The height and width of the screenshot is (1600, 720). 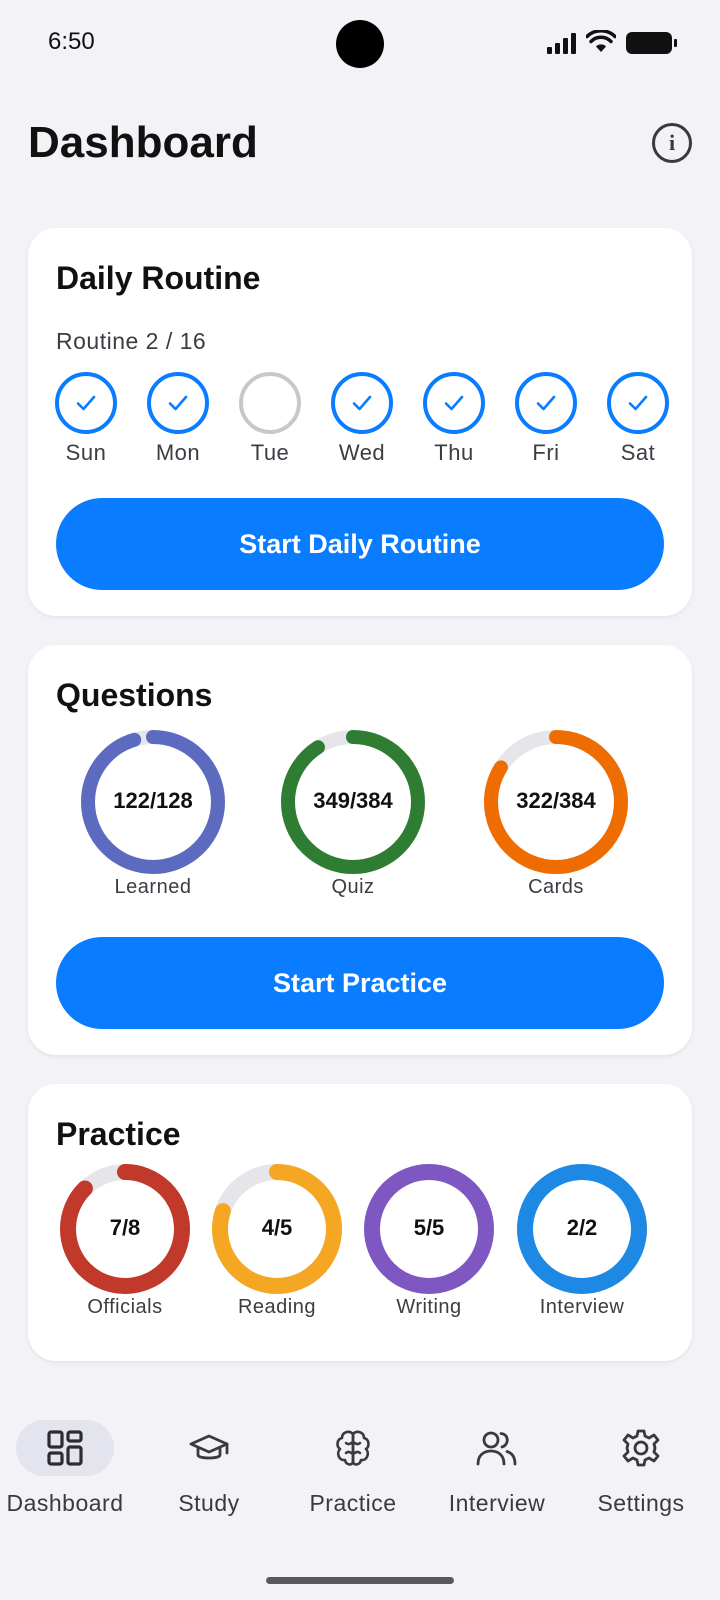 What do you see at coordinates (641, 1503) in the screenshot?
I see `nav-label: Settings` at bounding box center [641, 1503].